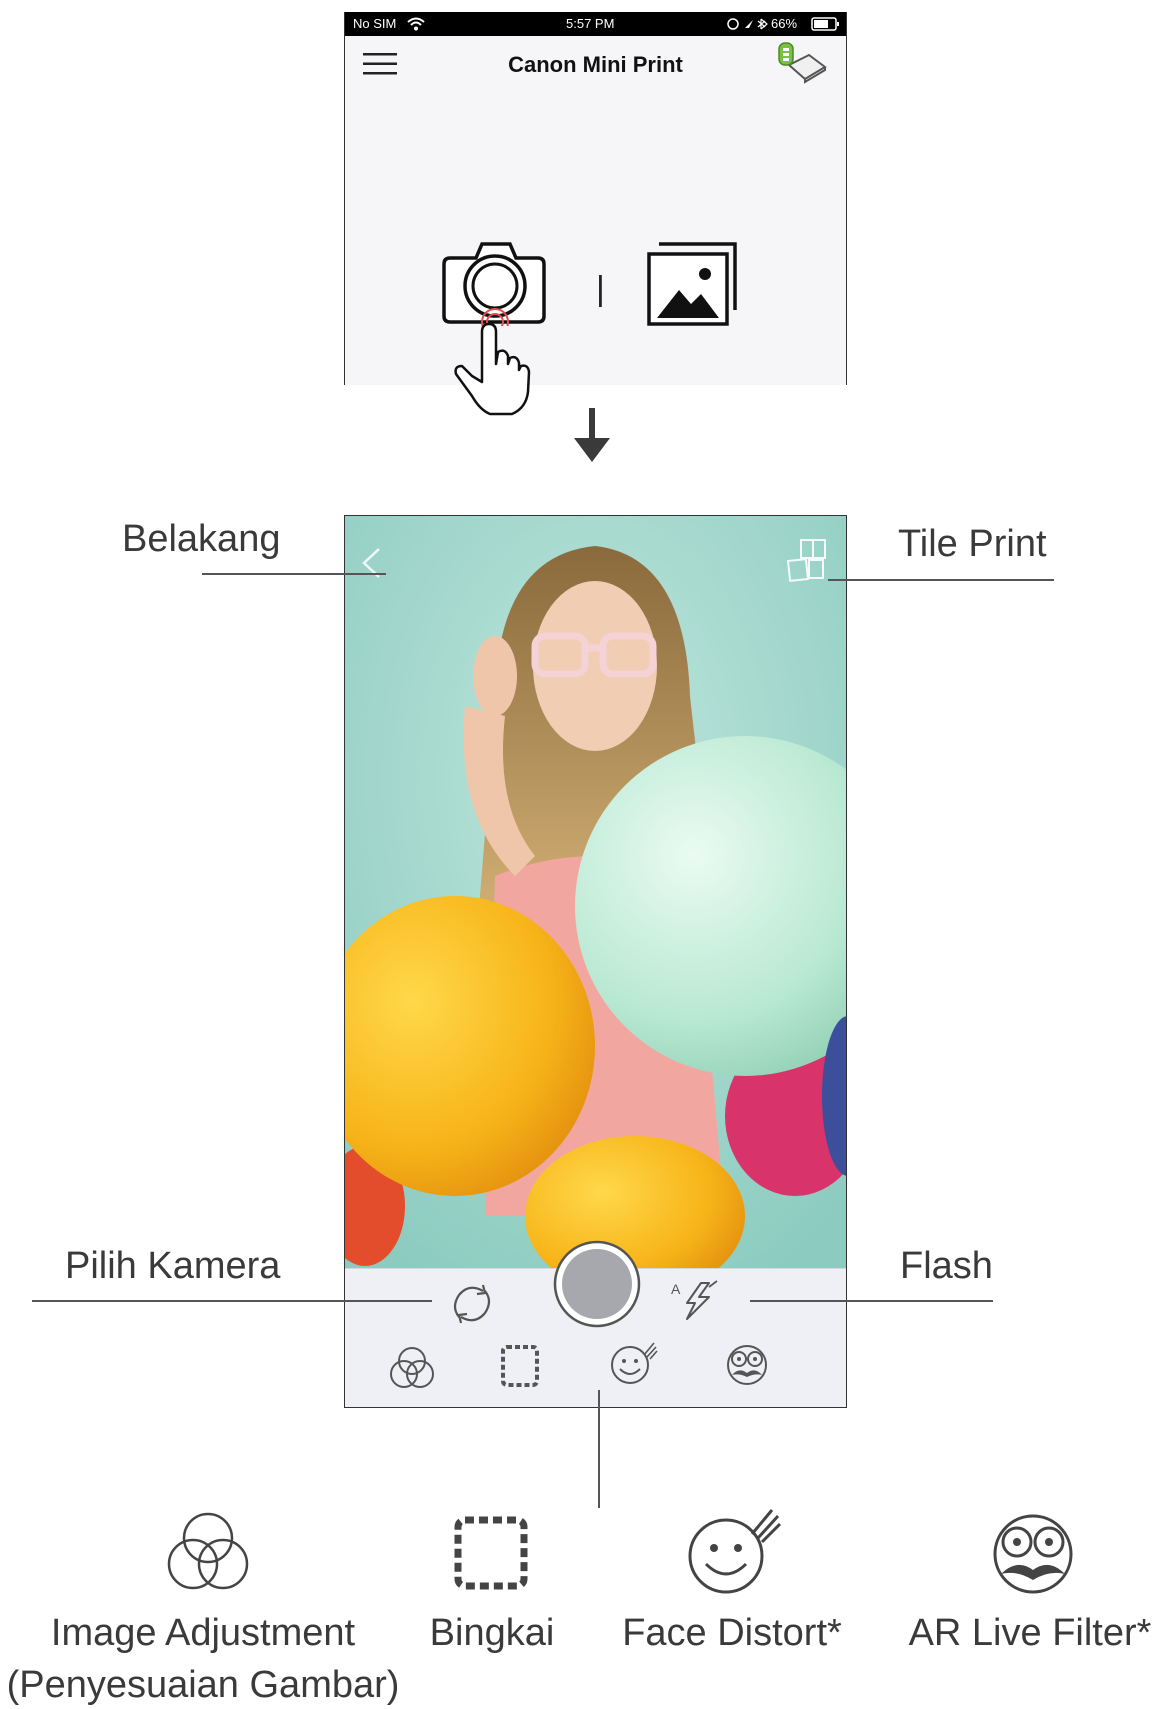 The width and height of the screenshot is (1162, 1709). What do you see at coordinates (520, 1366) in the screenshot?
I see `frame-icon` at bounding box center [520, 1366].